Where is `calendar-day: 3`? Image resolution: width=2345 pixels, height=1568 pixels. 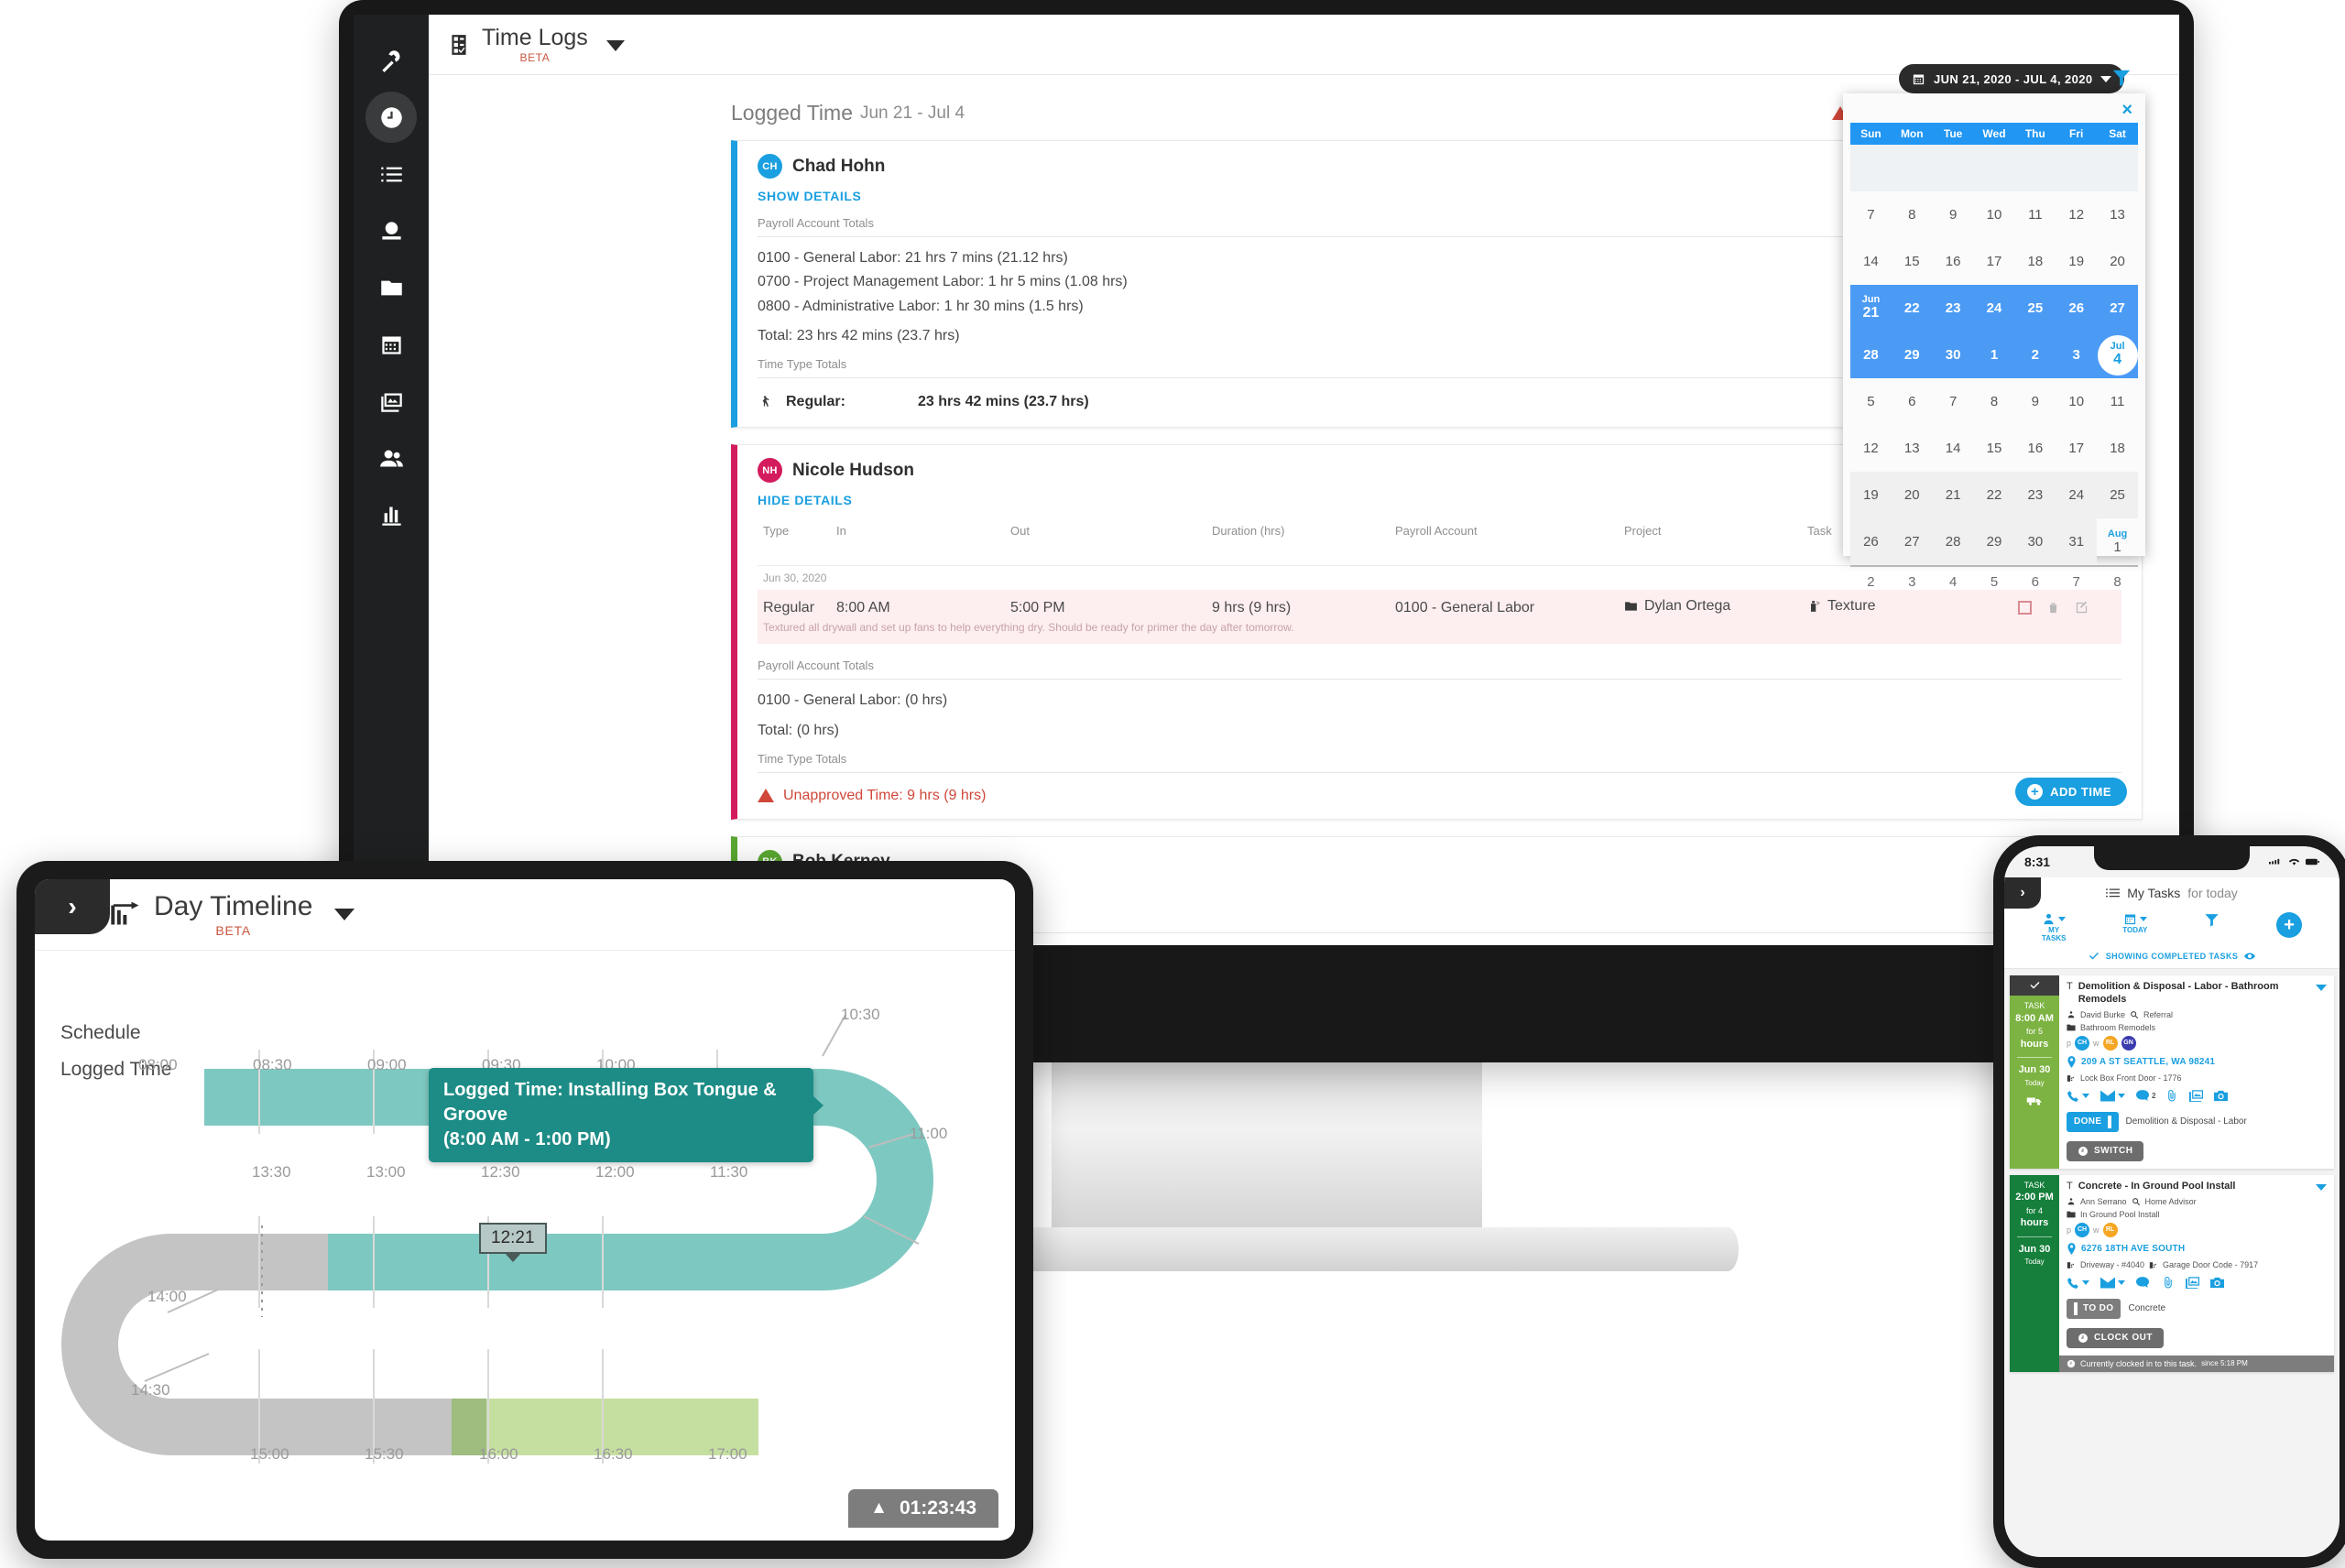 calendar-day: 3 is located at coordinates (2077, 355).